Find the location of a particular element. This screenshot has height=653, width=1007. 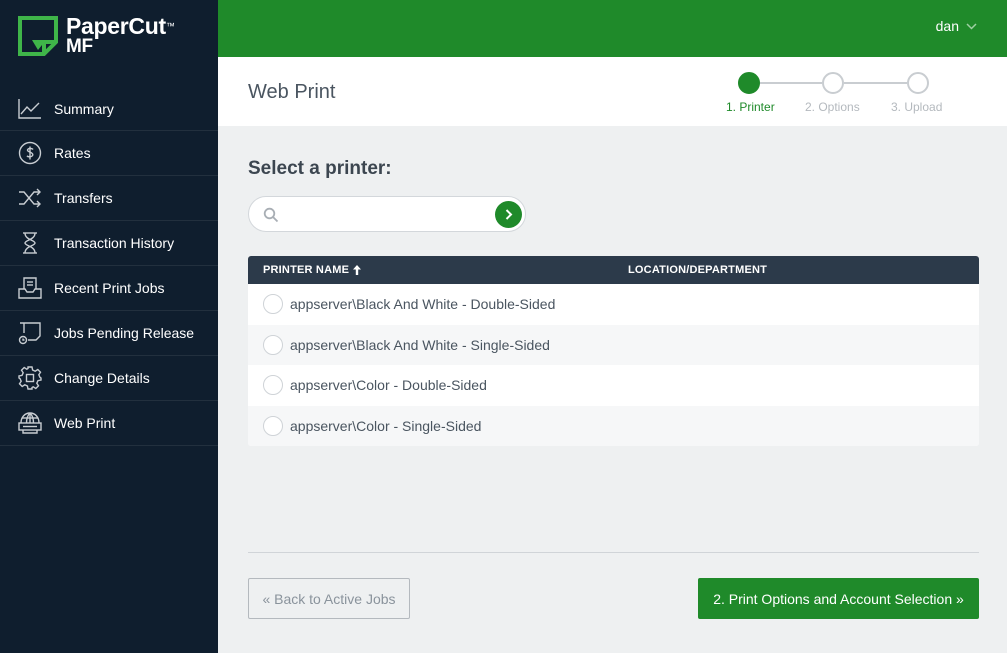

sidebar-item-change-details: Change Details is located at coordinates (109, 378).